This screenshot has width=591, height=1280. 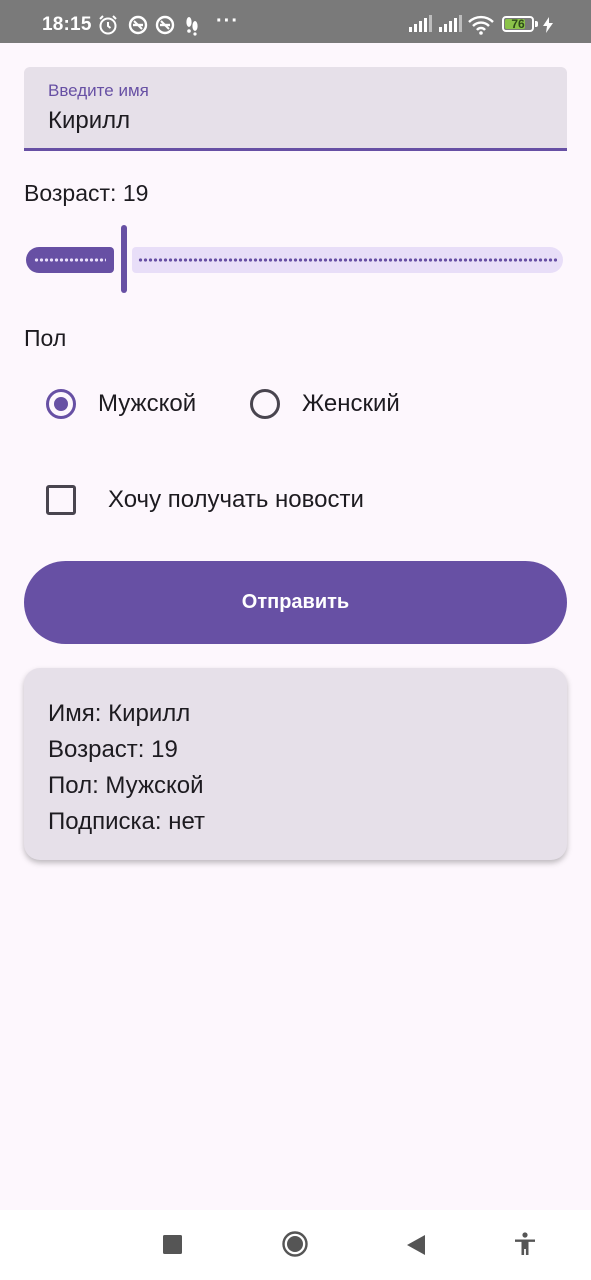 What do you see at coordinates (548, 25) in the screenshot?
I see `charging-icon` at bounding box center [548, 25].